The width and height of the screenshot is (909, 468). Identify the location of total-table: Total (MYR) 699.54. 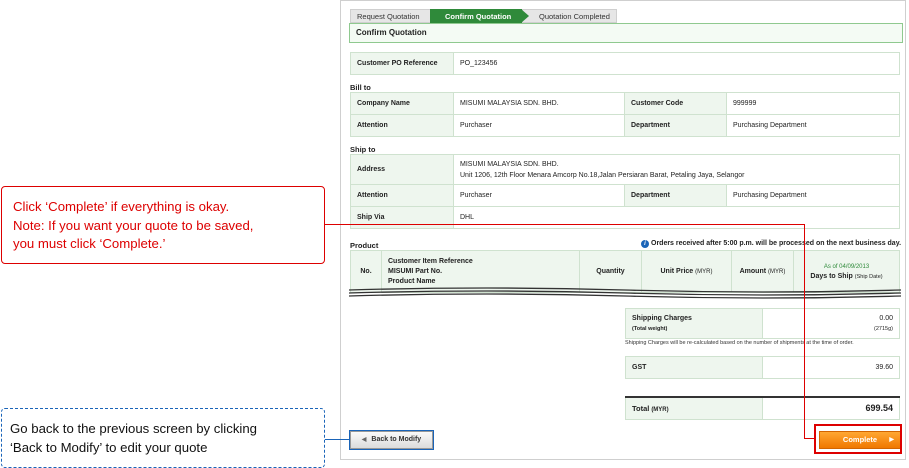
(762, 408).